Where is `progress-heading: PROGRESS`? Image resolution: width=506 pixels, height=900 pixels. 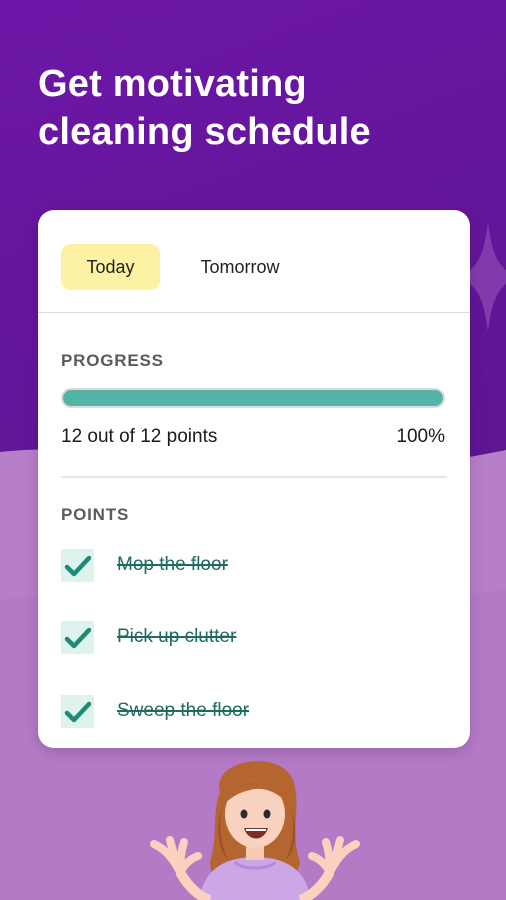 progress-heading: PROGRESS is located at coordinates (112, 360).